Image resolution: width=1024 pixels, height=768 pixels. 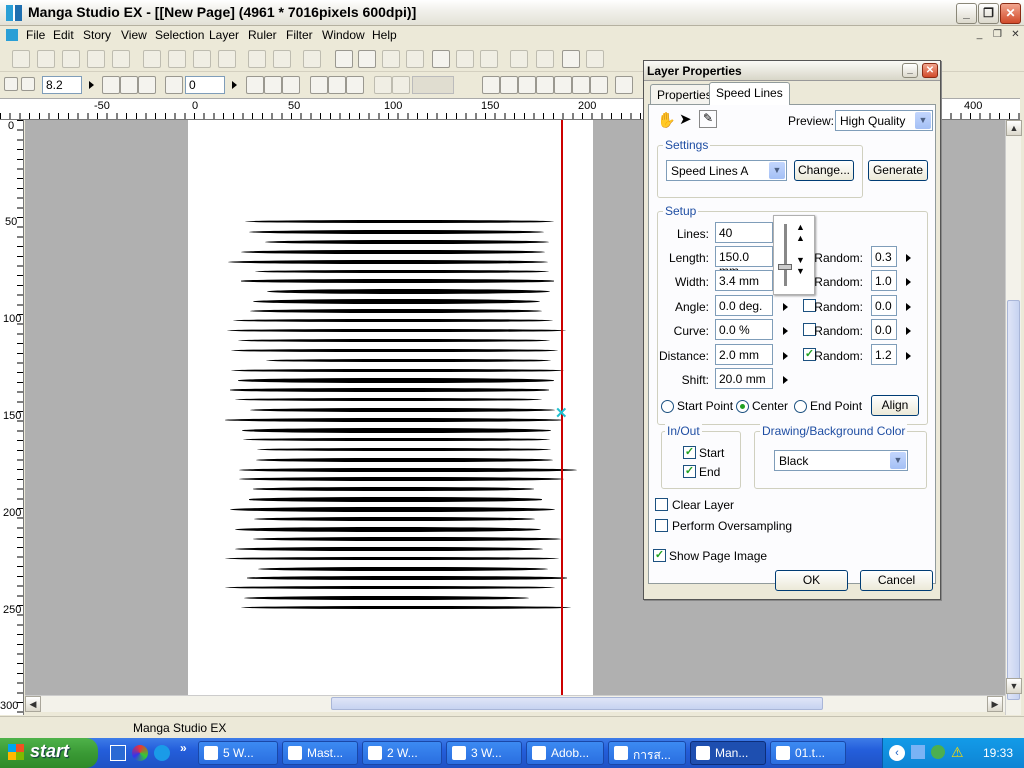 What do you see at coordinates (63, 35) in the screenshot?
I see `menu-edit: Edit` at bounding box center [63, 35].